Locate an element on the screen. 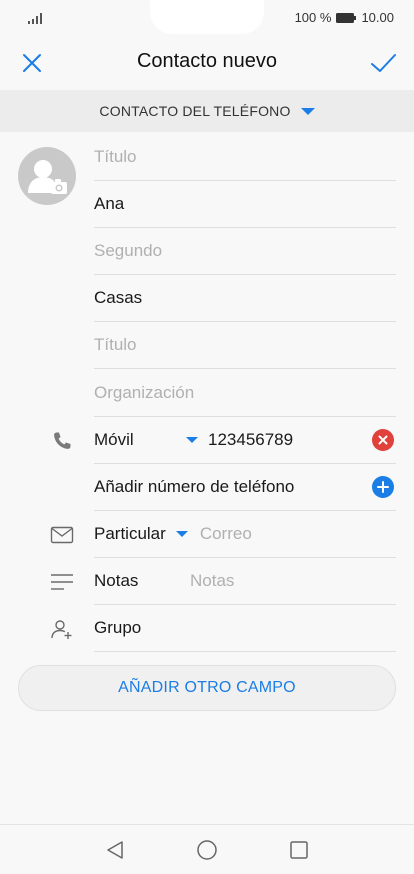 The image size is (414, 874). suffix-placeholder: Título is located at coordinates (115, 344).